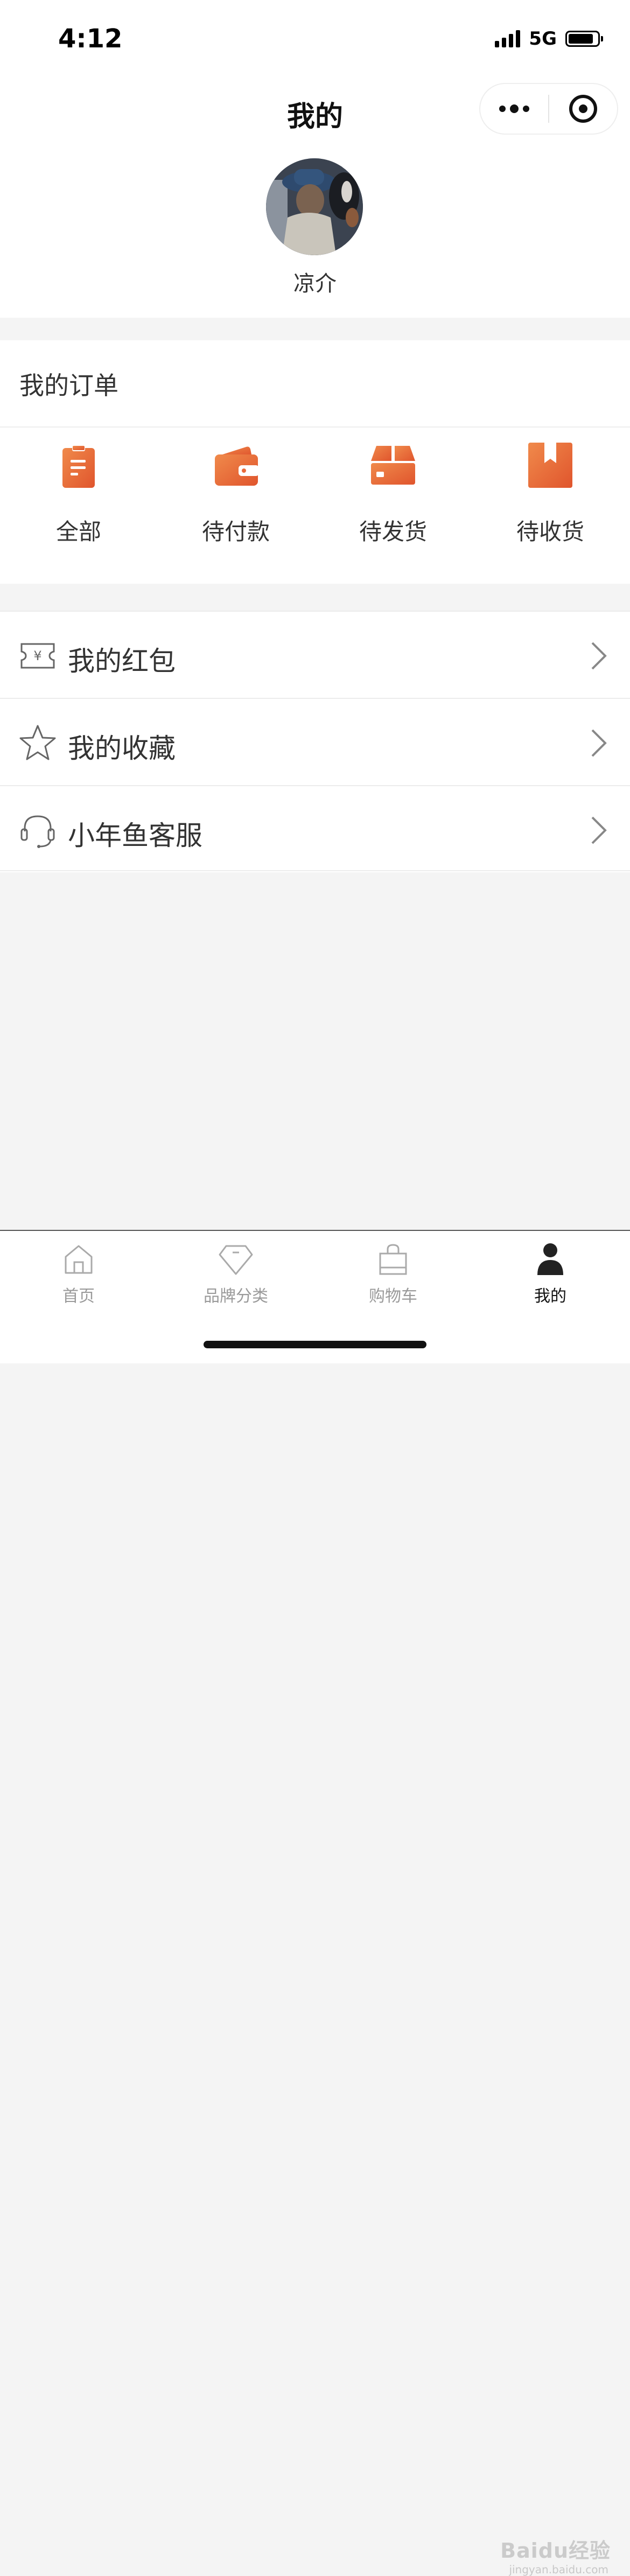 The width and height of the screenshot is (630, 2576). What do you see at coordinates (90, 39) in the screenshot?
I see `status-time: 4:12` at bounding box center [90, 39].